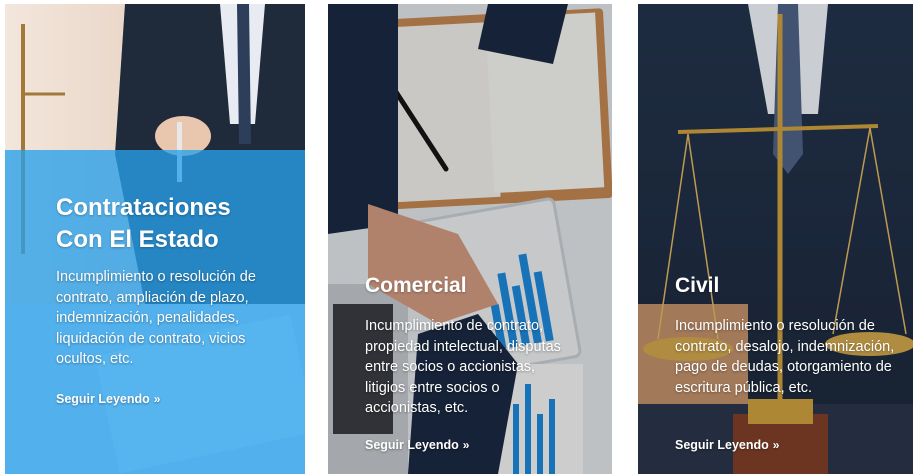  Describe the element at coordinates (416, 285) in the screenshot. I see `card-title: Comercial` at that location.